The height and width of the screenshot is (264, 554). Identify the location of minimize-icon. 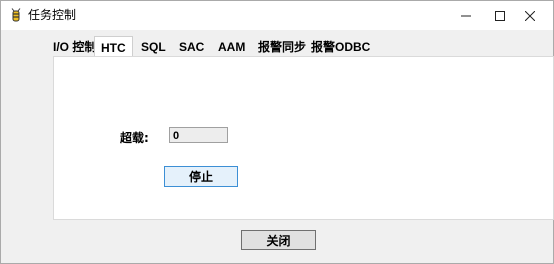
(466, 15).